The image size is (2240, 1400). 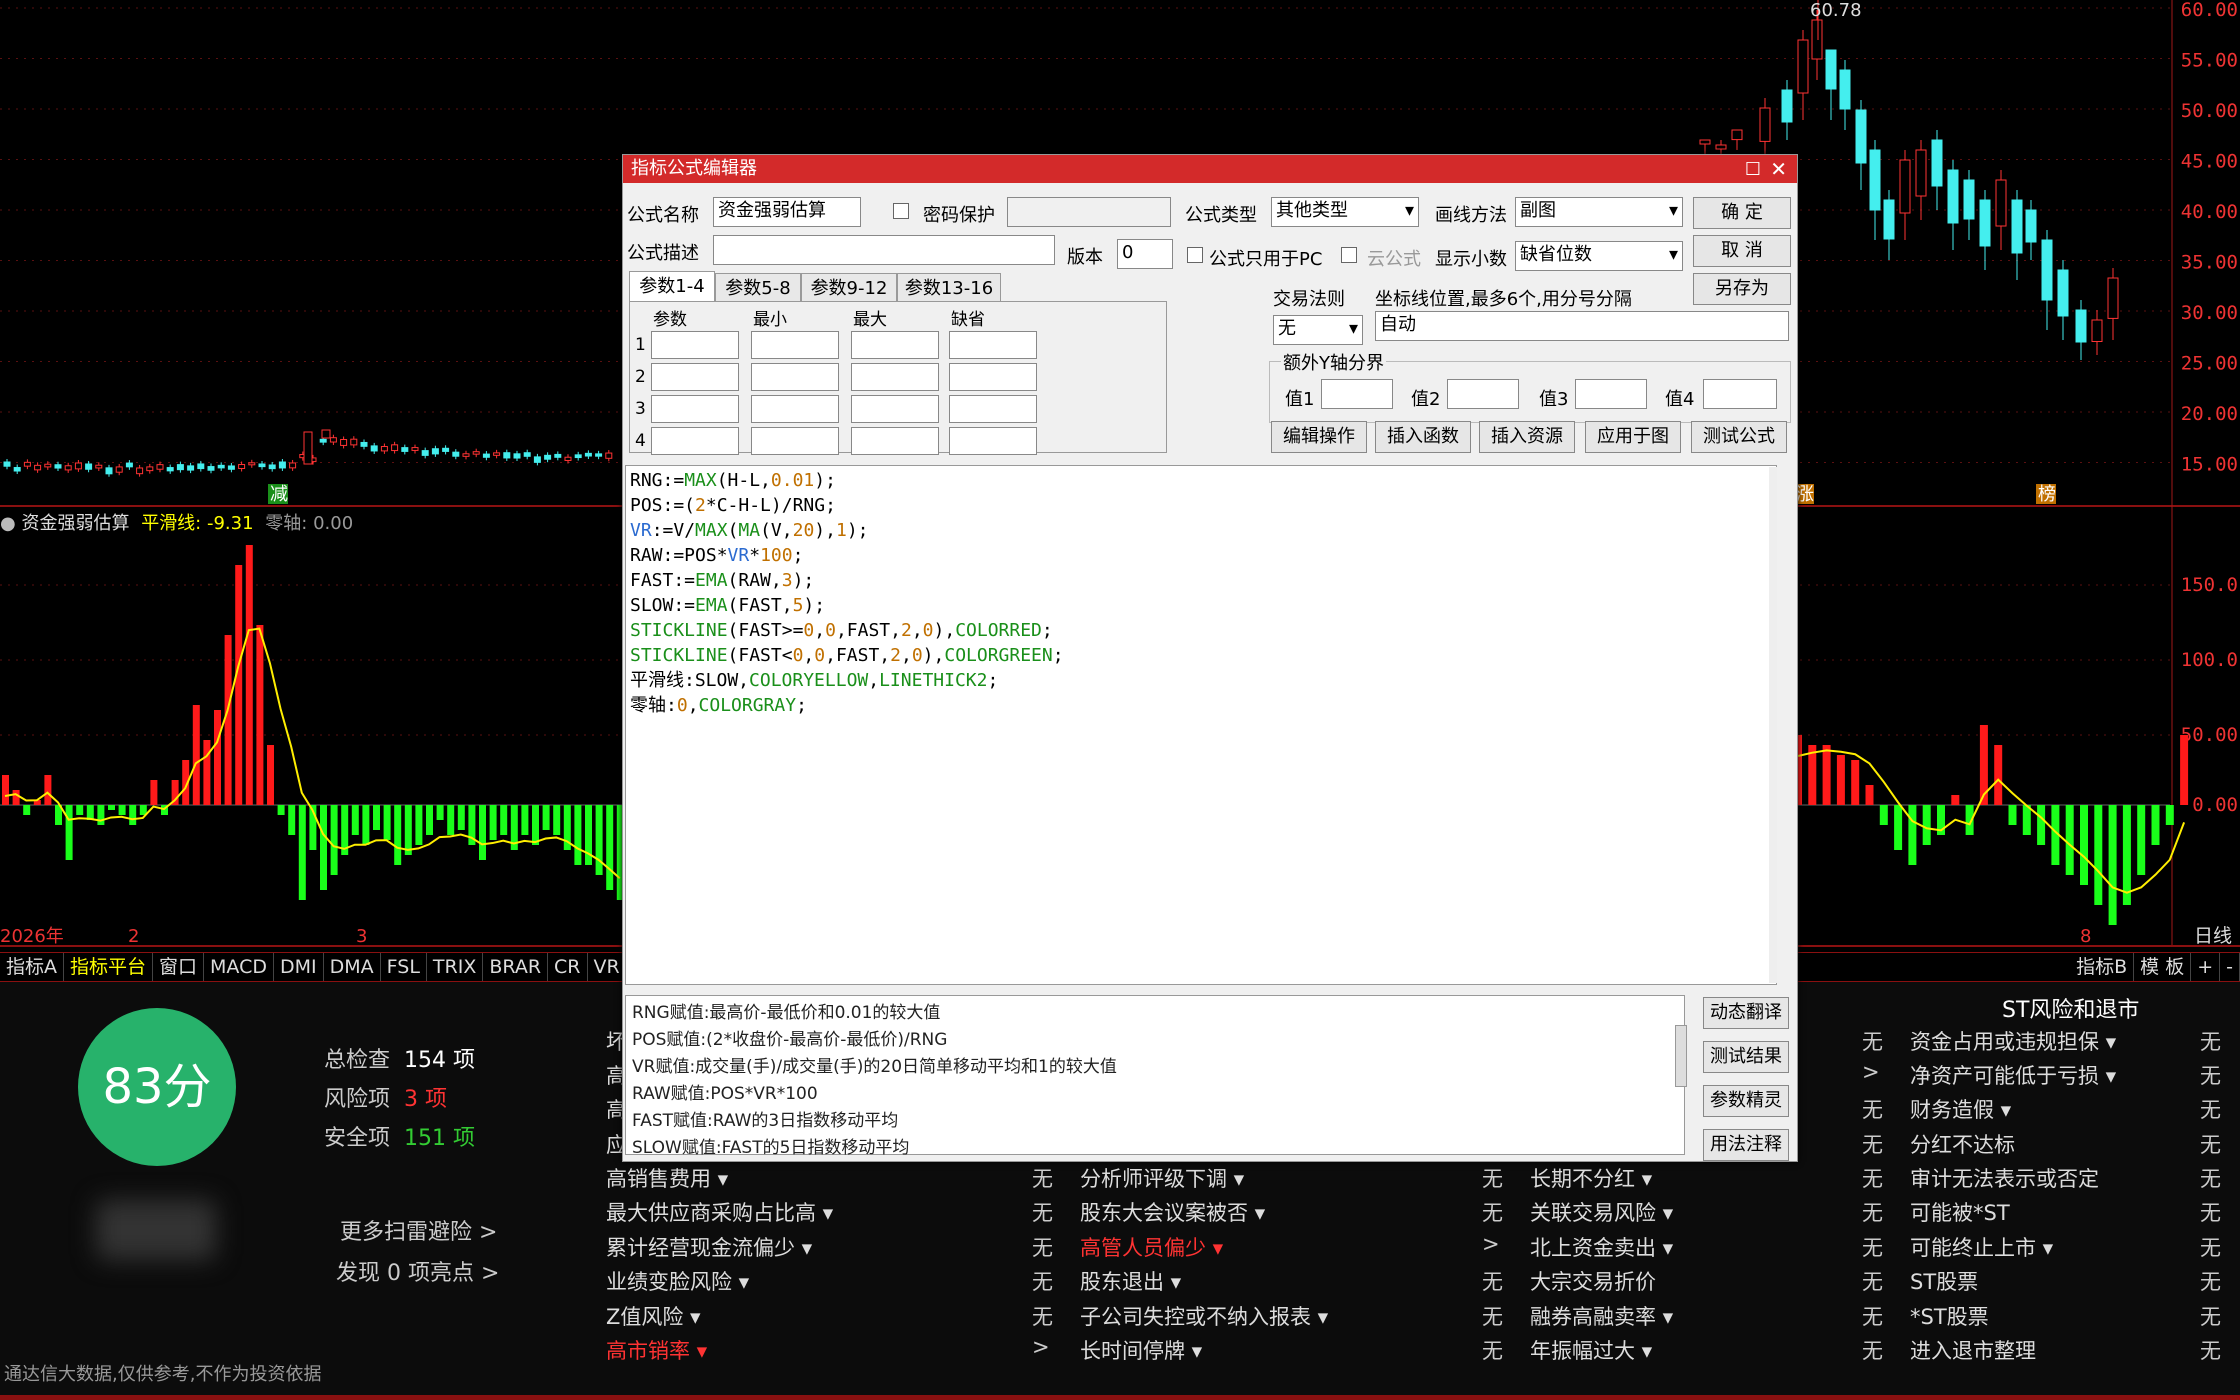 What do you see at coordinates (1483, 394) in the screenshot?
I see `y-val2-input` at bounding box center [1483, 394].